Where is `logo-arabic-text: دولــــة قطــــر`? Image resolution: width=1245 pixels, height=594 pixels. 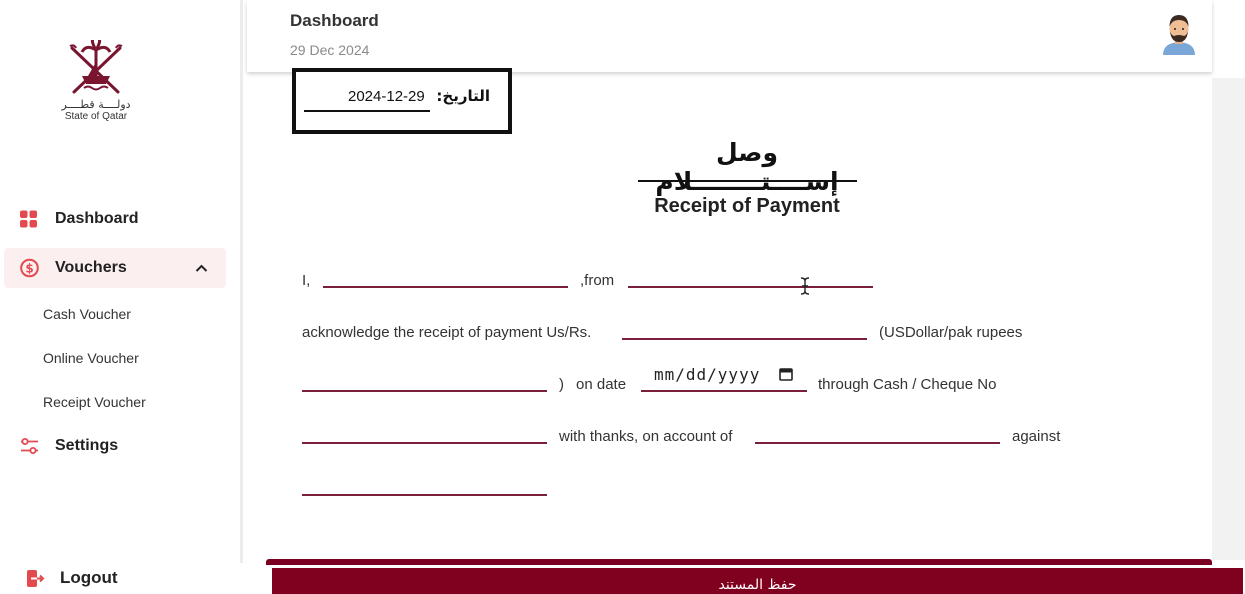
logo-arabic-text: دولــــة قطــــر is located at coordinates (96, 104).